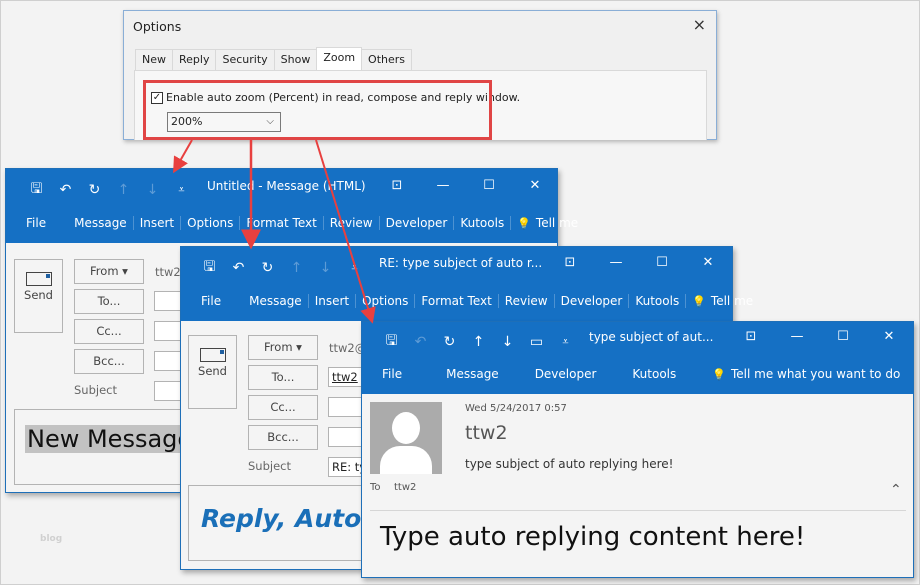  I want to click on tab-security: Security, so click(245, 59).